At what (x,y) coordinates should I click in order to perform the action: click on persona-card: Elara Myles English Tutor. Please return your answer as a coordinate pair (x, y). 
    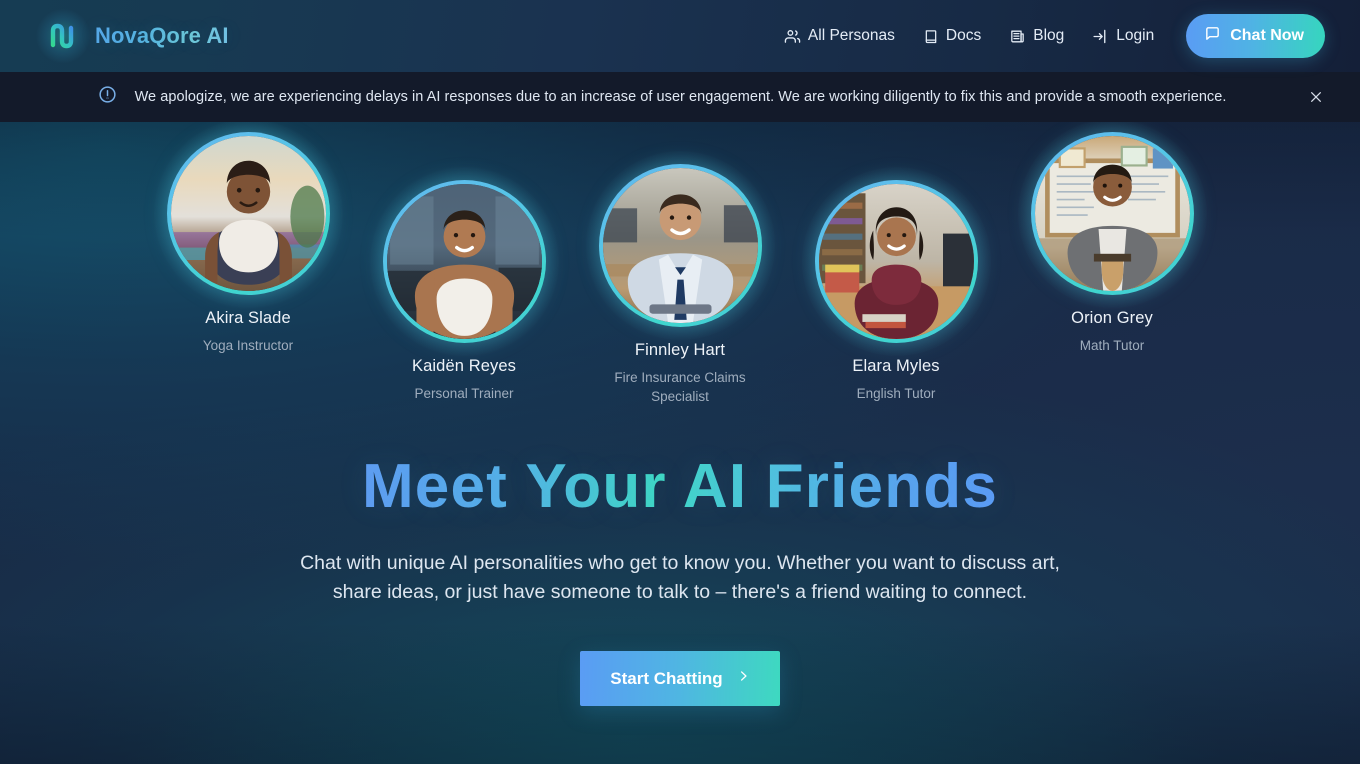
    Looking at the image, I should click on (896, 285).